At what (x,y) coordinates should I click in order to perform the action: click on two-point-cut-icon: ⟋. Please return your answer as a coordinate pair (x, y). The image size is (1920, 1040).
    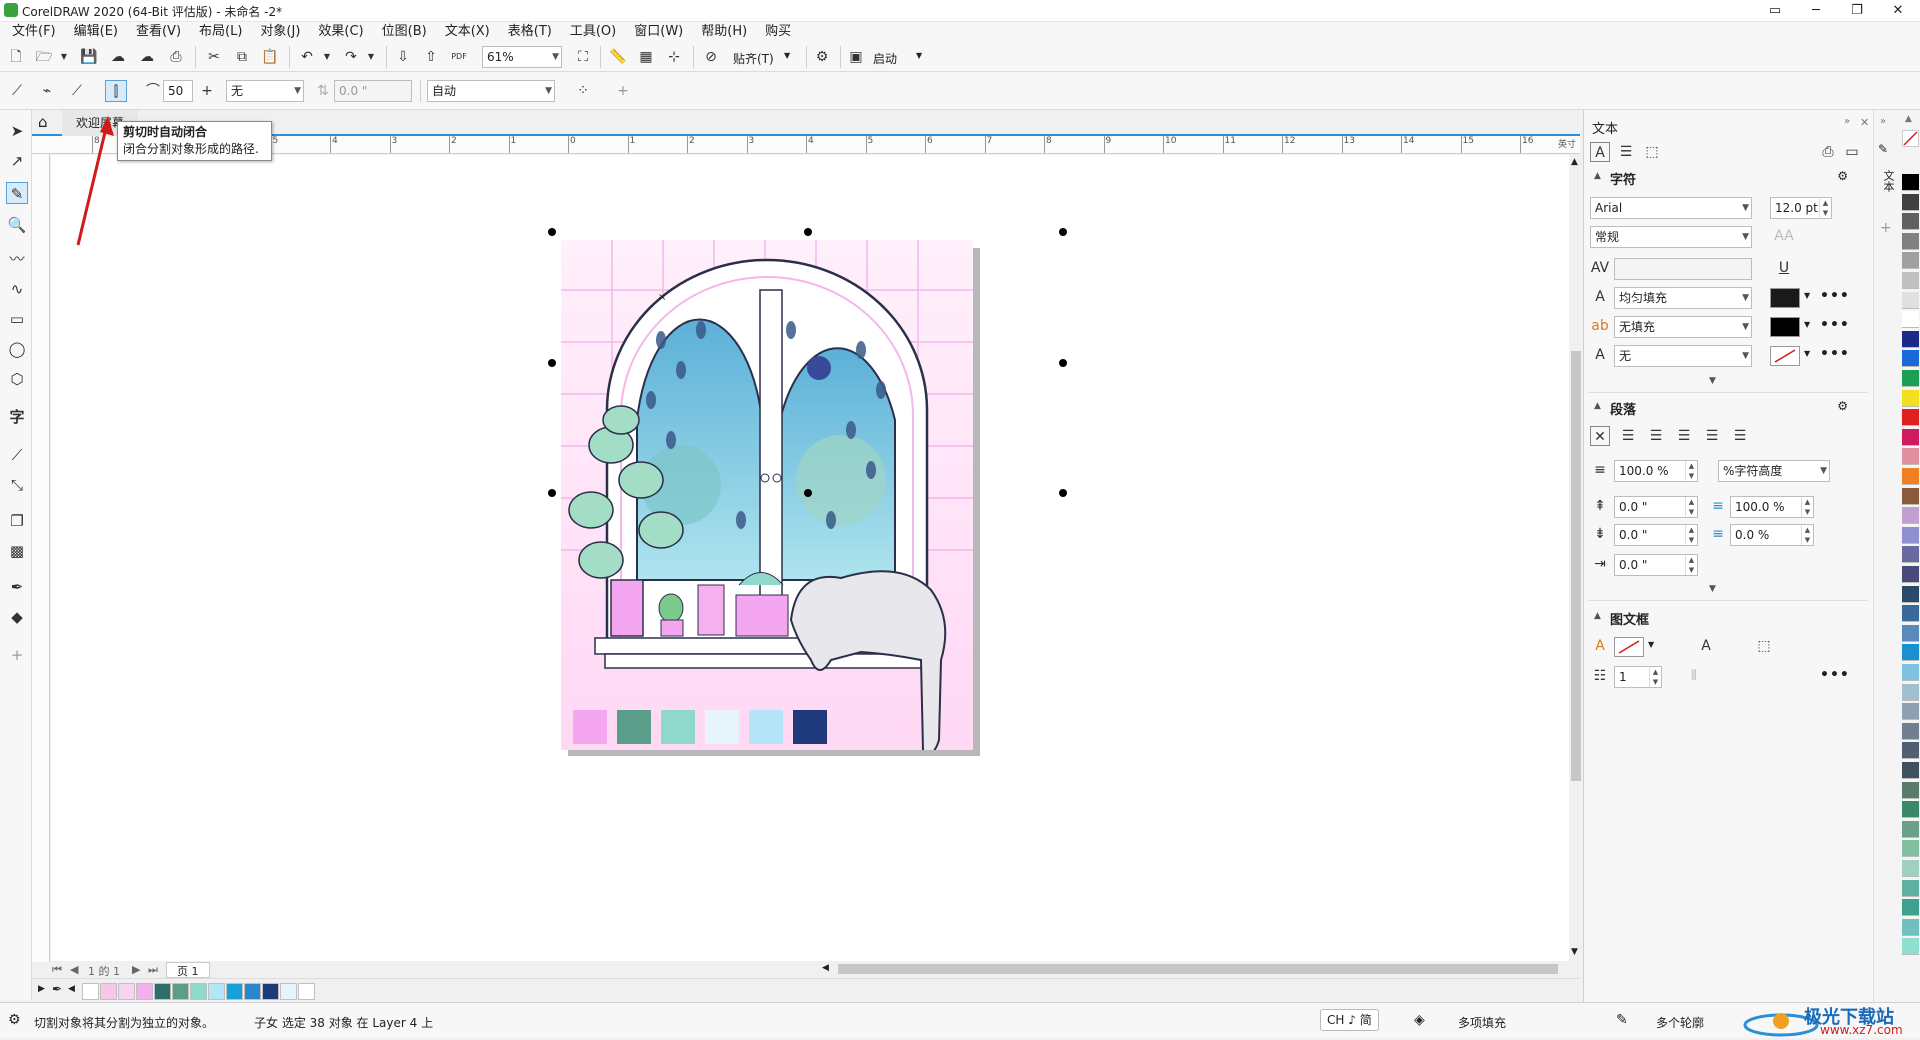
    Looking at the image, I should click on (17, 91).